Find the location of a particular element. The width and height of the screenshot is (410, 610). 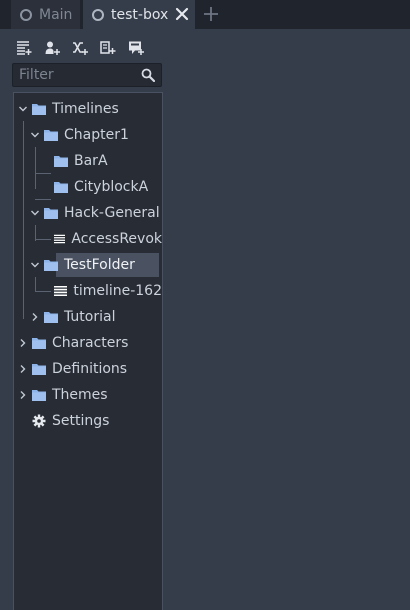

add-timeline-icon is located at coordinates (24, 48).